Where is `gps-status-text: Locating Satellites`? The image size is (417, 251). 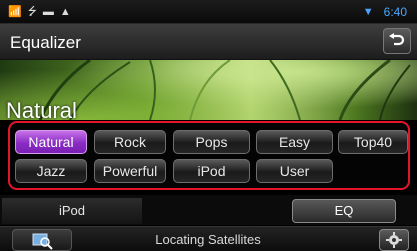
gps-status-text: Locating Satellites is located at coordinates (208, 239).